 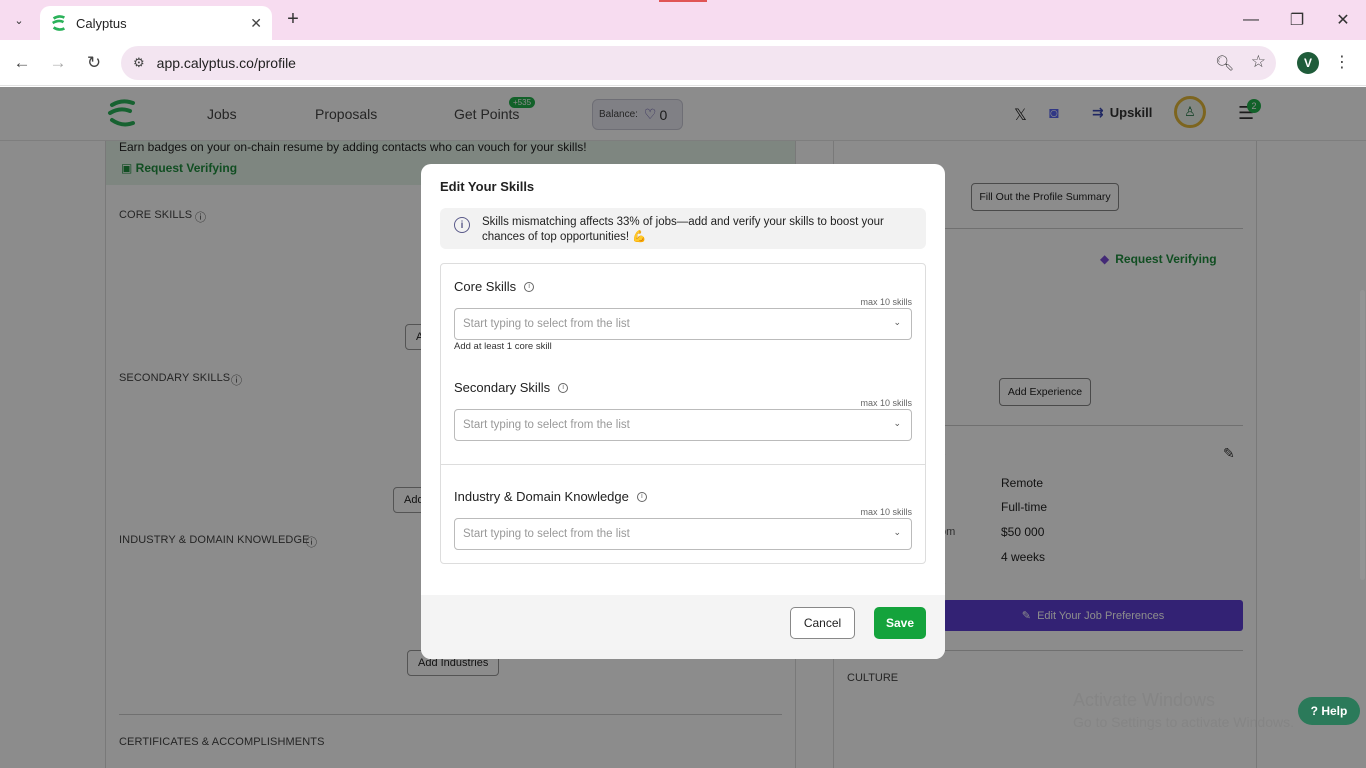 What do you see at coordinates (683, 464) in the screenshot?
I see `fields-divider` at bounding box center [683, 464].